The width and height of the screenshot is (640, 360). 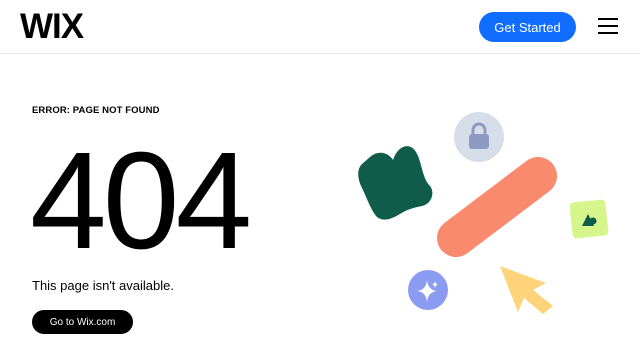 What do you see at coordinates (395, 183) in the screenshot?
I see `green-blob-icon` at bounding box center [395, 183].